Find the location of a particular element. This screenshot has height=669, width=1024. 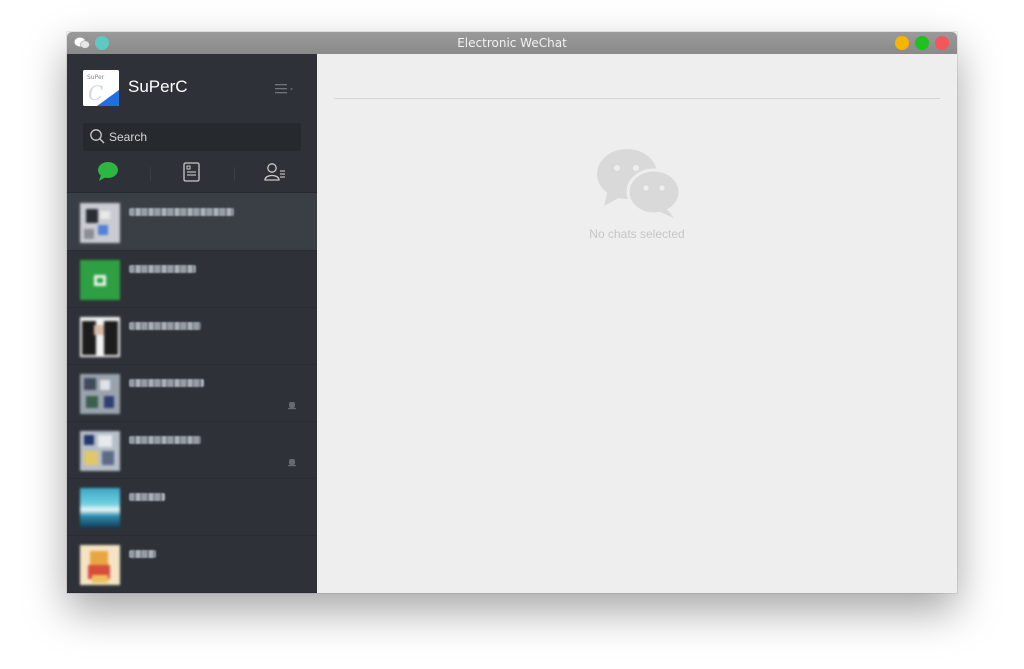

minimize-button is located at coordinates (902, 43).